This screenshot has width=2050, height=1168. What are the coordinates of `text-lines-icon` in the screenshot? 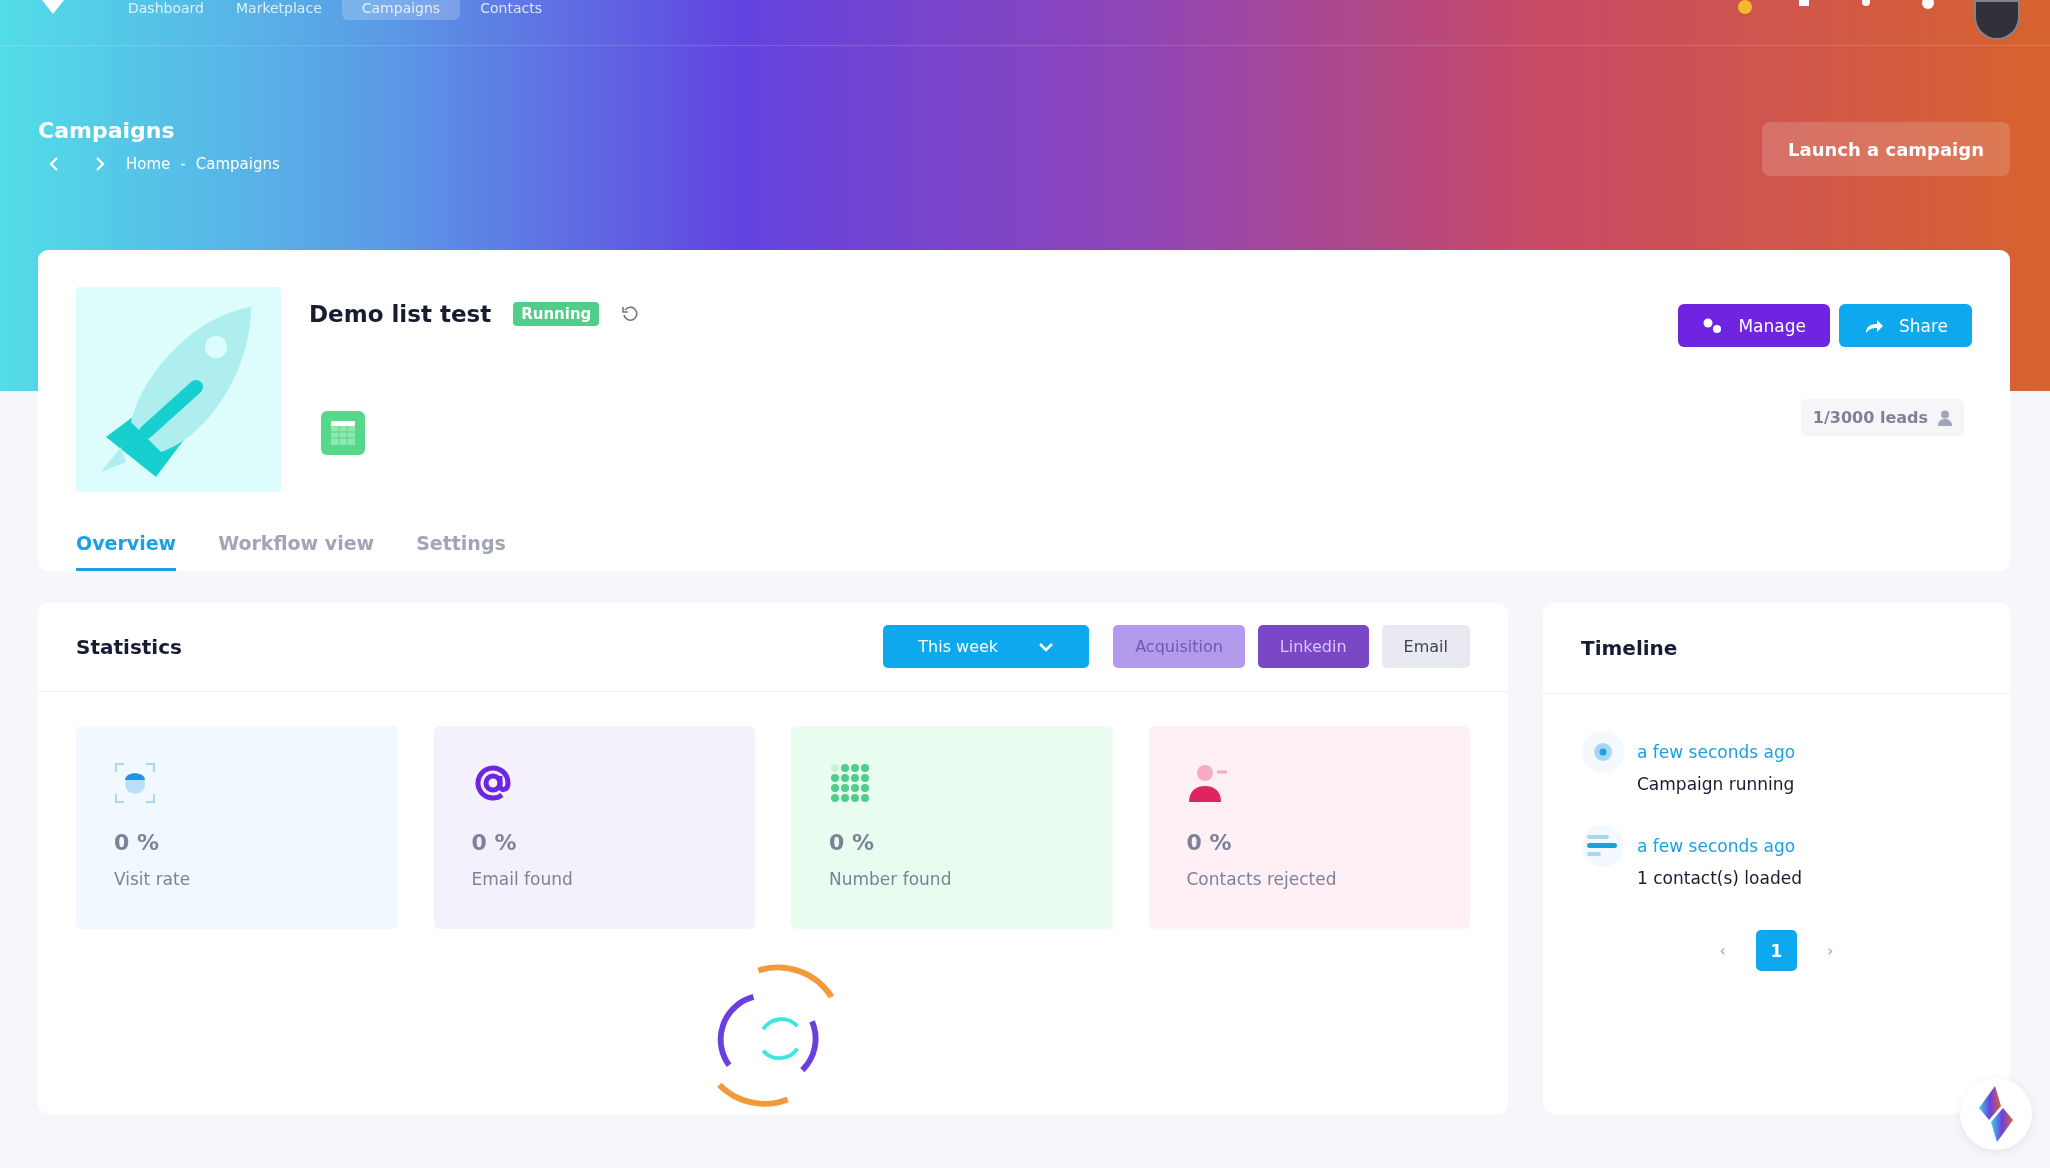 It's located at (1603, 846).